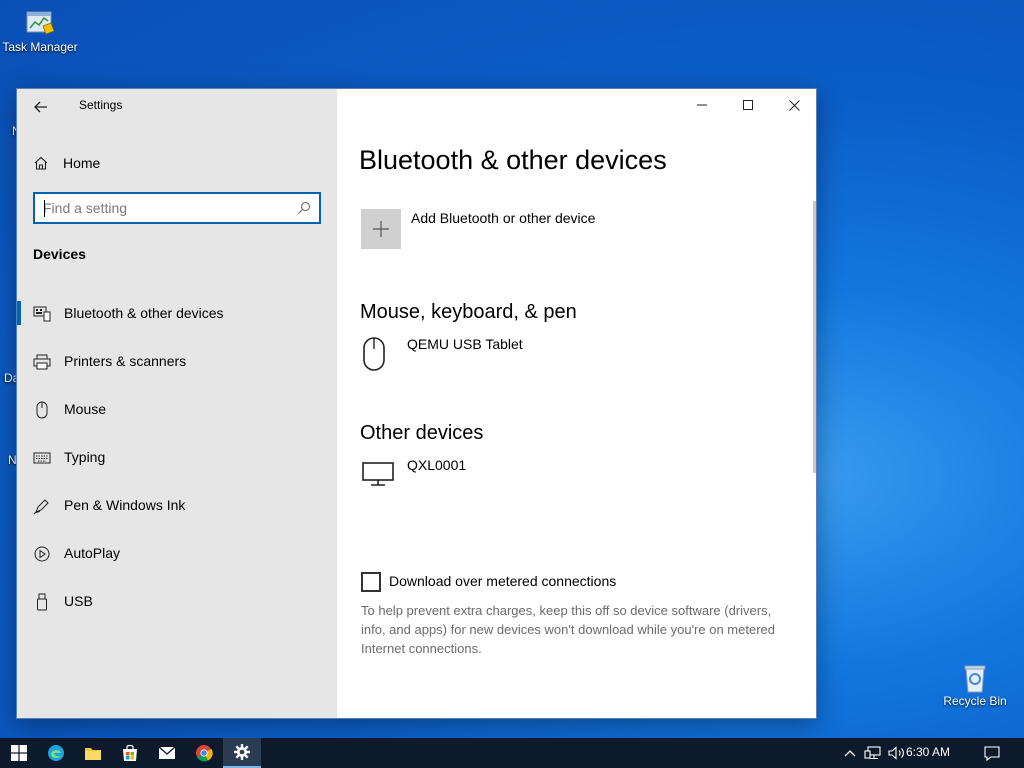 This screenshot has height=768, width=1024. Describe the element at coordinates (437, 465) in the screenshot. I see `device-name: QXL0001` at that location.